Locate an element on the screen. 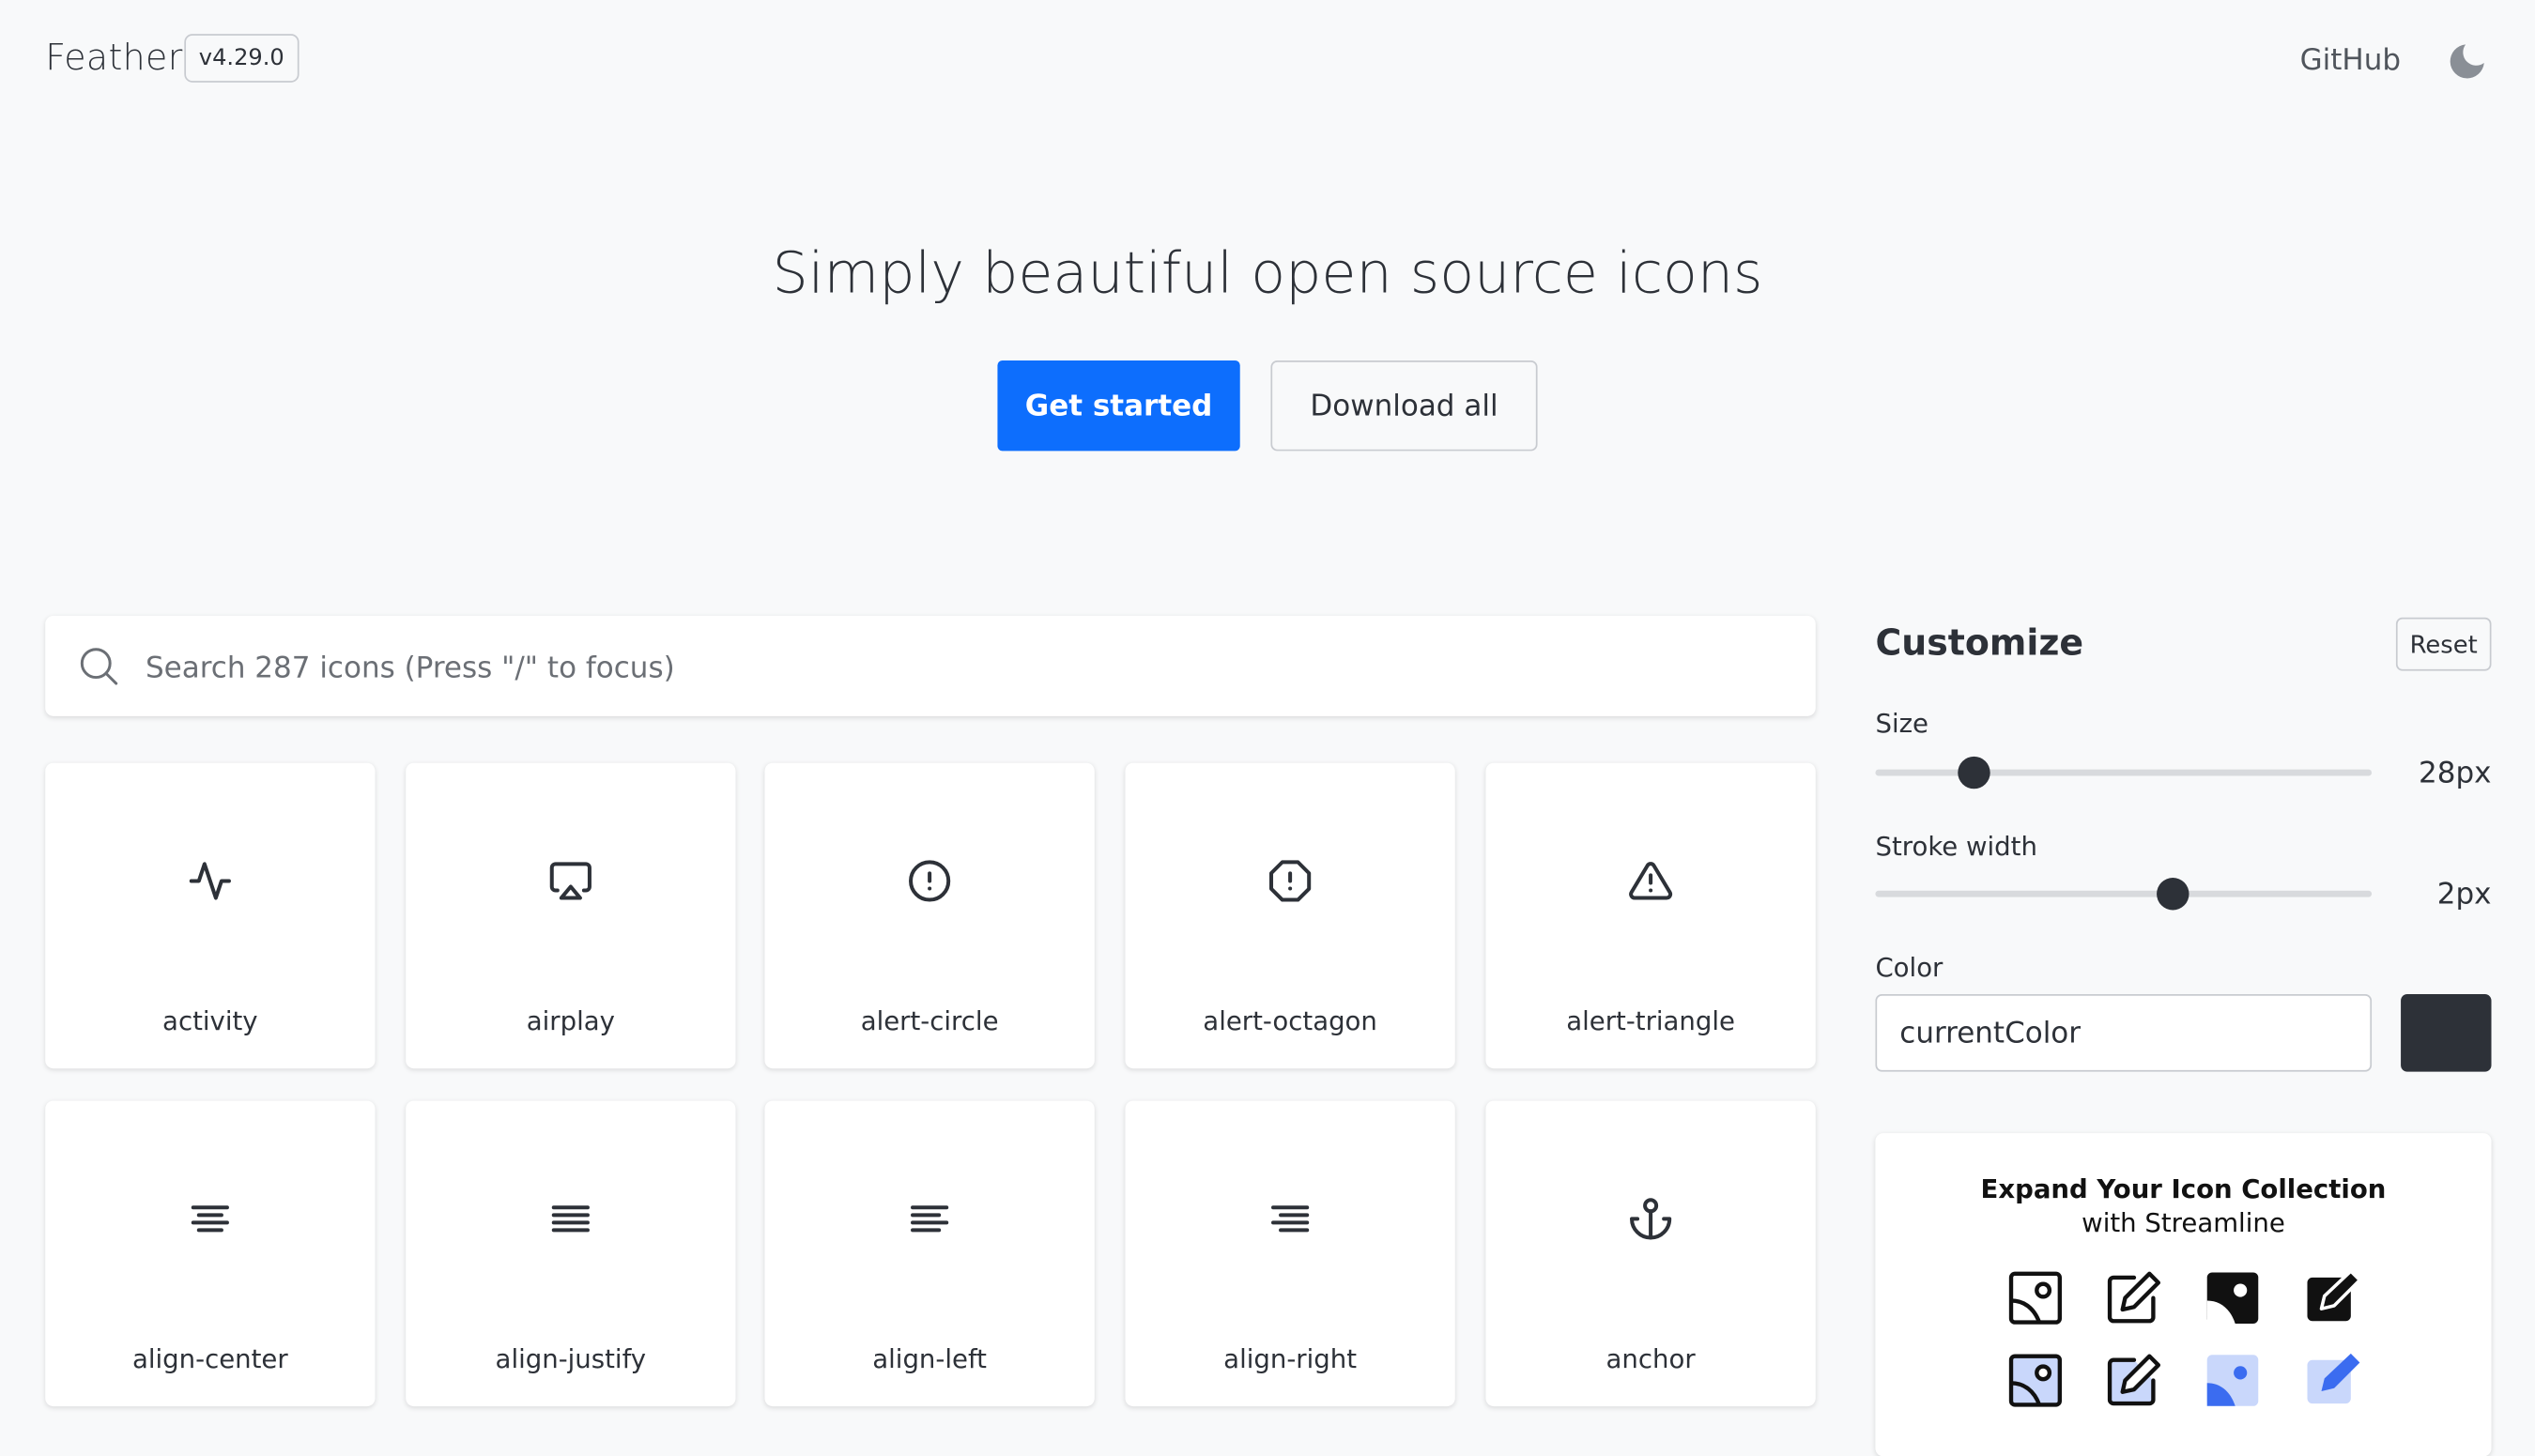  promo-subtitle: with Streamline is located at coordinates (2184, 1223).